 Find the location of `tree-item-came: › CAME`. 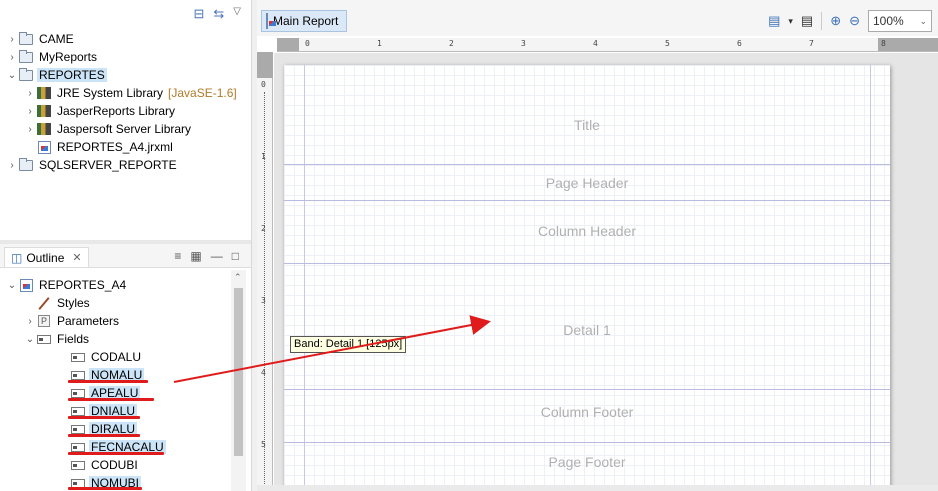

tree-item-came: › CAME is located at coordinates (41, 39).